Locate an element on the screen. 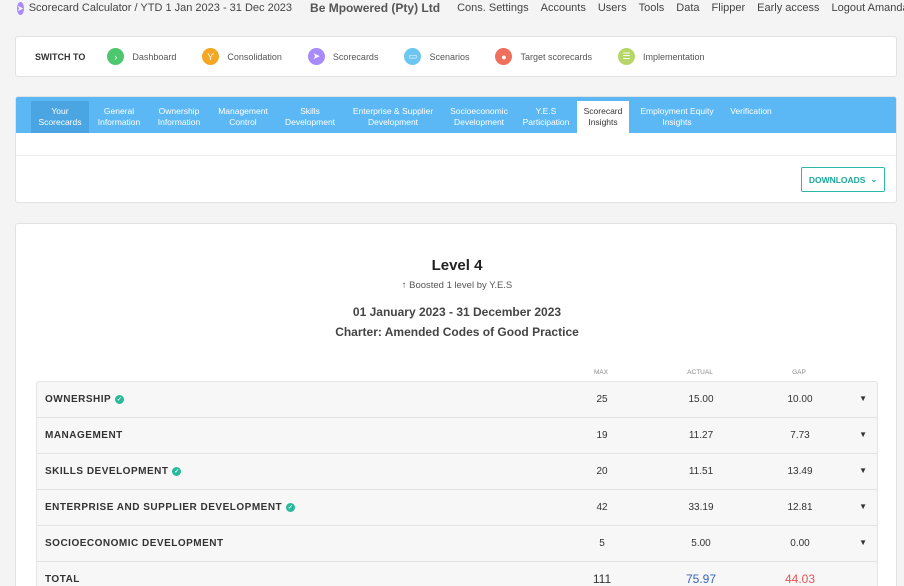 This screenshot has width=904, height=586. tab-label-line1: Verification is located at coordinates (751, 111).